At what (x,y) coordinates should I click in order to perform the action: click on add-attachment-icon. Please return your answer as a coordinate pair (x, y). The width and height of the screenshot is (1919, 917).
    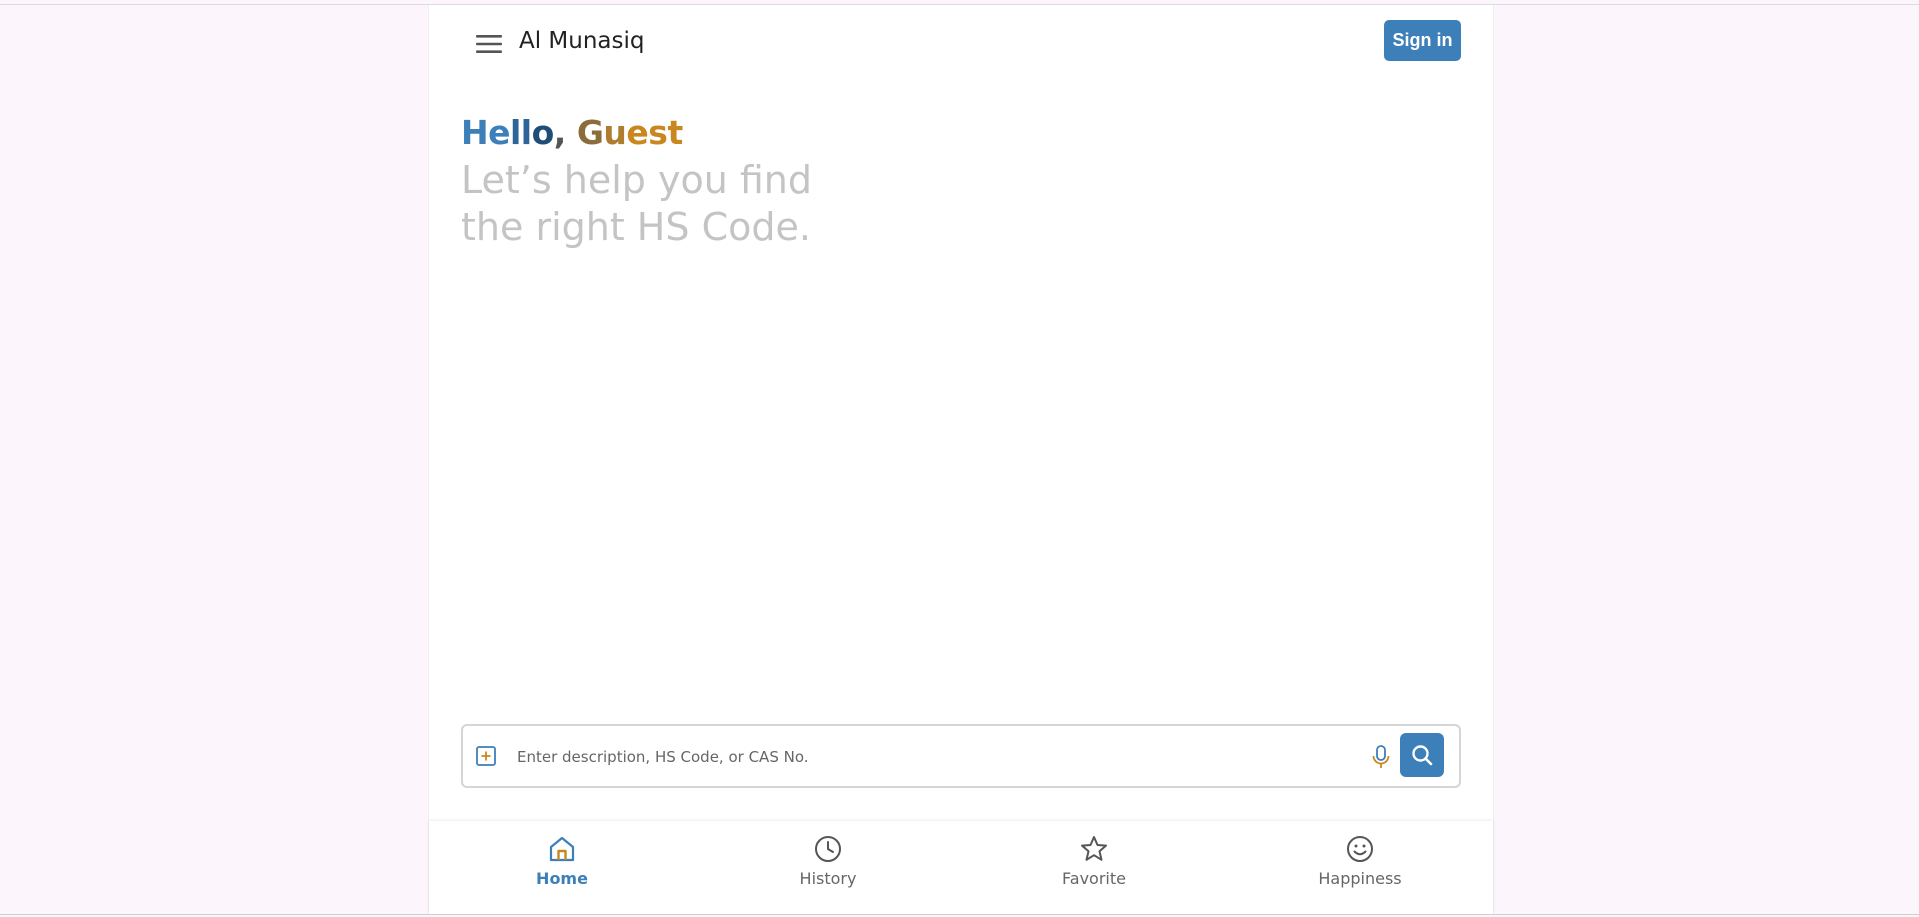
    Looking at the image, I should click on (486, 756).